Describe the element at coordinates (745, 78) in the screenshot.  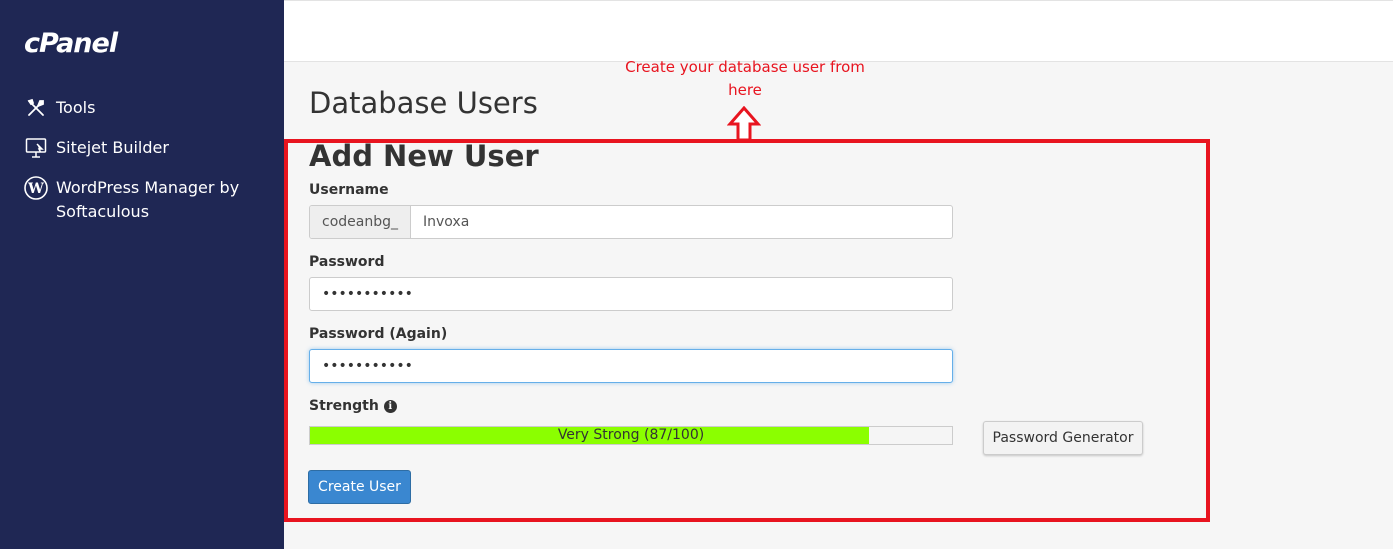
I see `annotation-text: Create your database user from here` at that location.